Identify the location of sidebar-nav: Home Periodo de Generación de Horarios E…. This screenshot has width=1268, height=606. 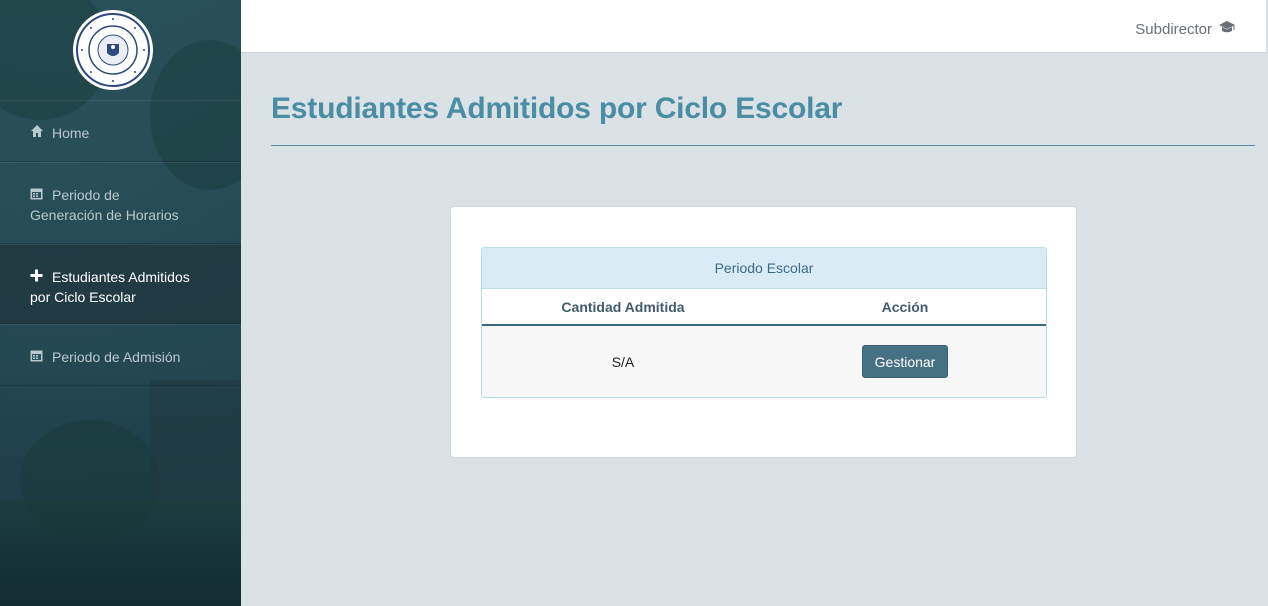
(120, 243).